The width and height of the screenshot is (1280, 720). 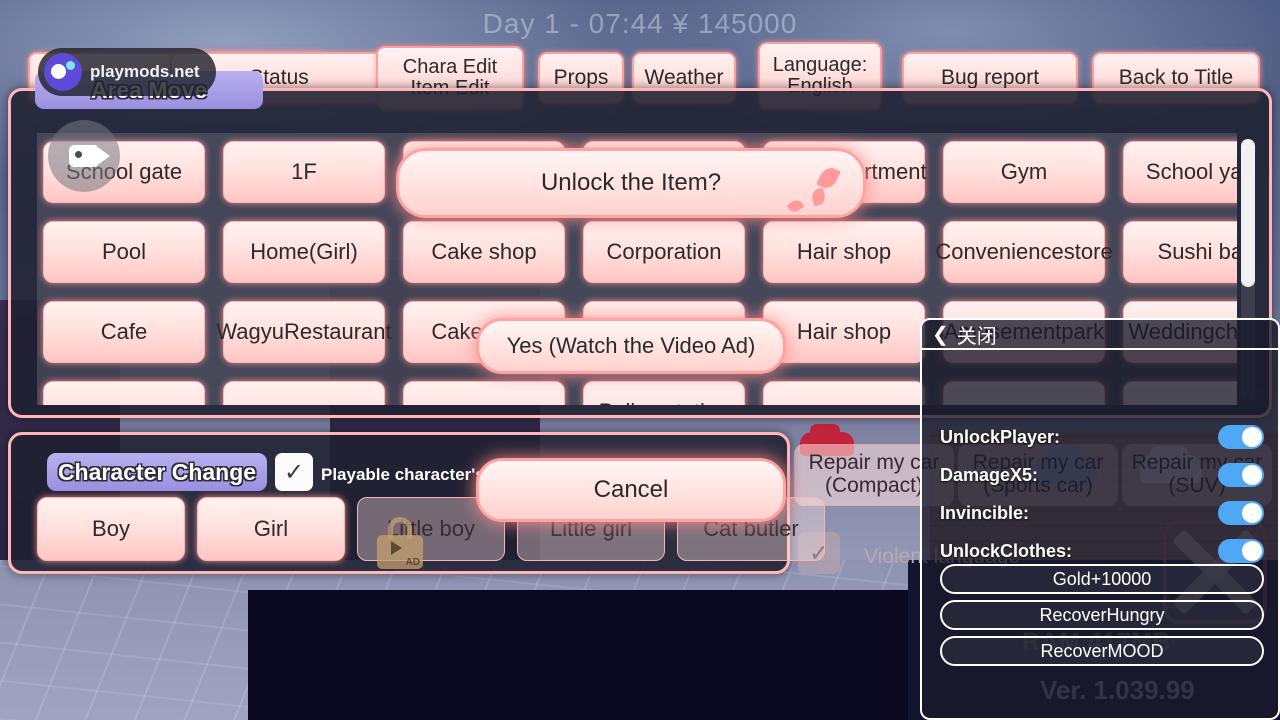 I want to click on dark-overlay-lower, so click(x=578, y=655).